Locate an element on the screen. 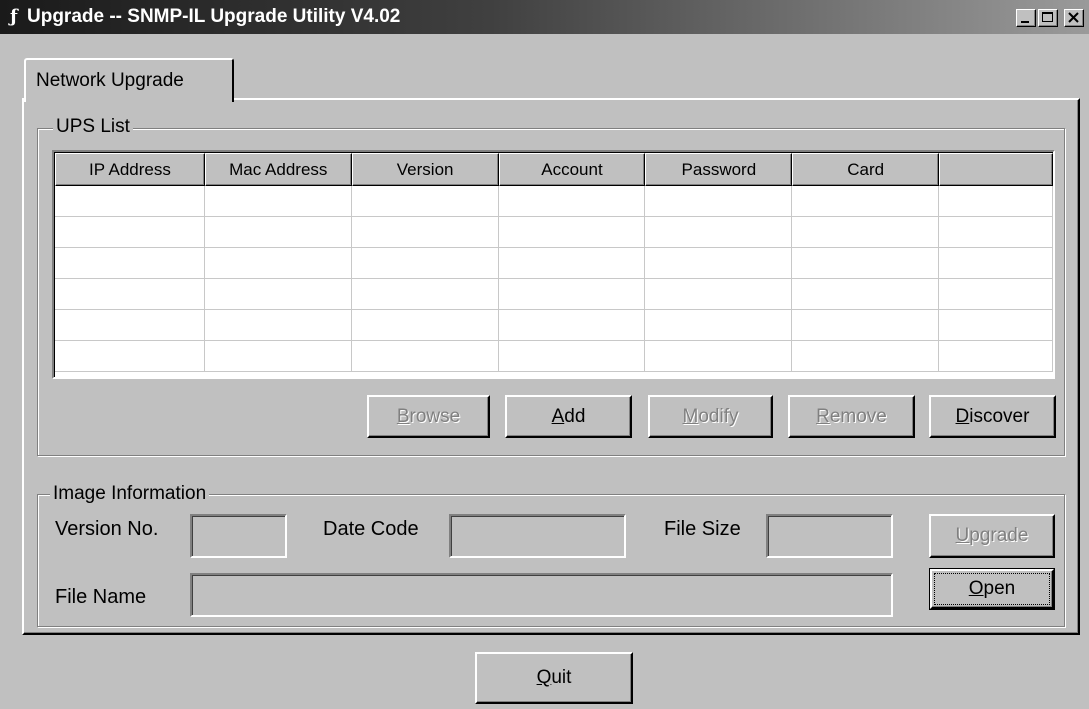  button-label: emove is located at coordinates (858, 416).